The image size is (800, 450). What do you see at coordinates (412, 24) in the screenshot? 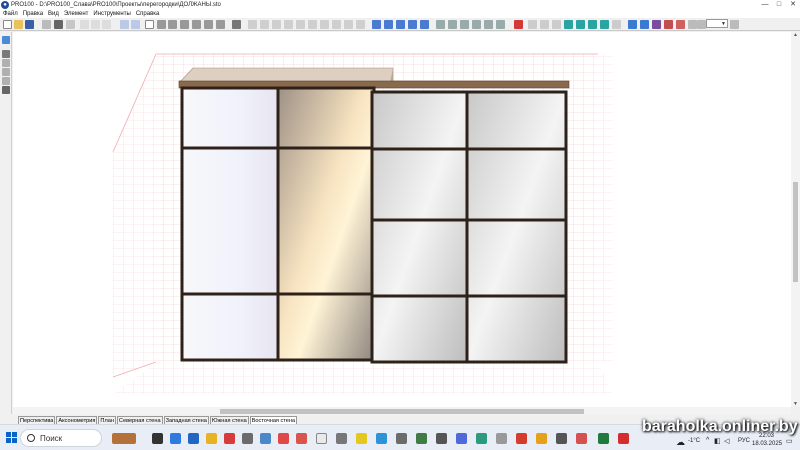
I see `rotate-right-icon` at bounding box center [412, 24].